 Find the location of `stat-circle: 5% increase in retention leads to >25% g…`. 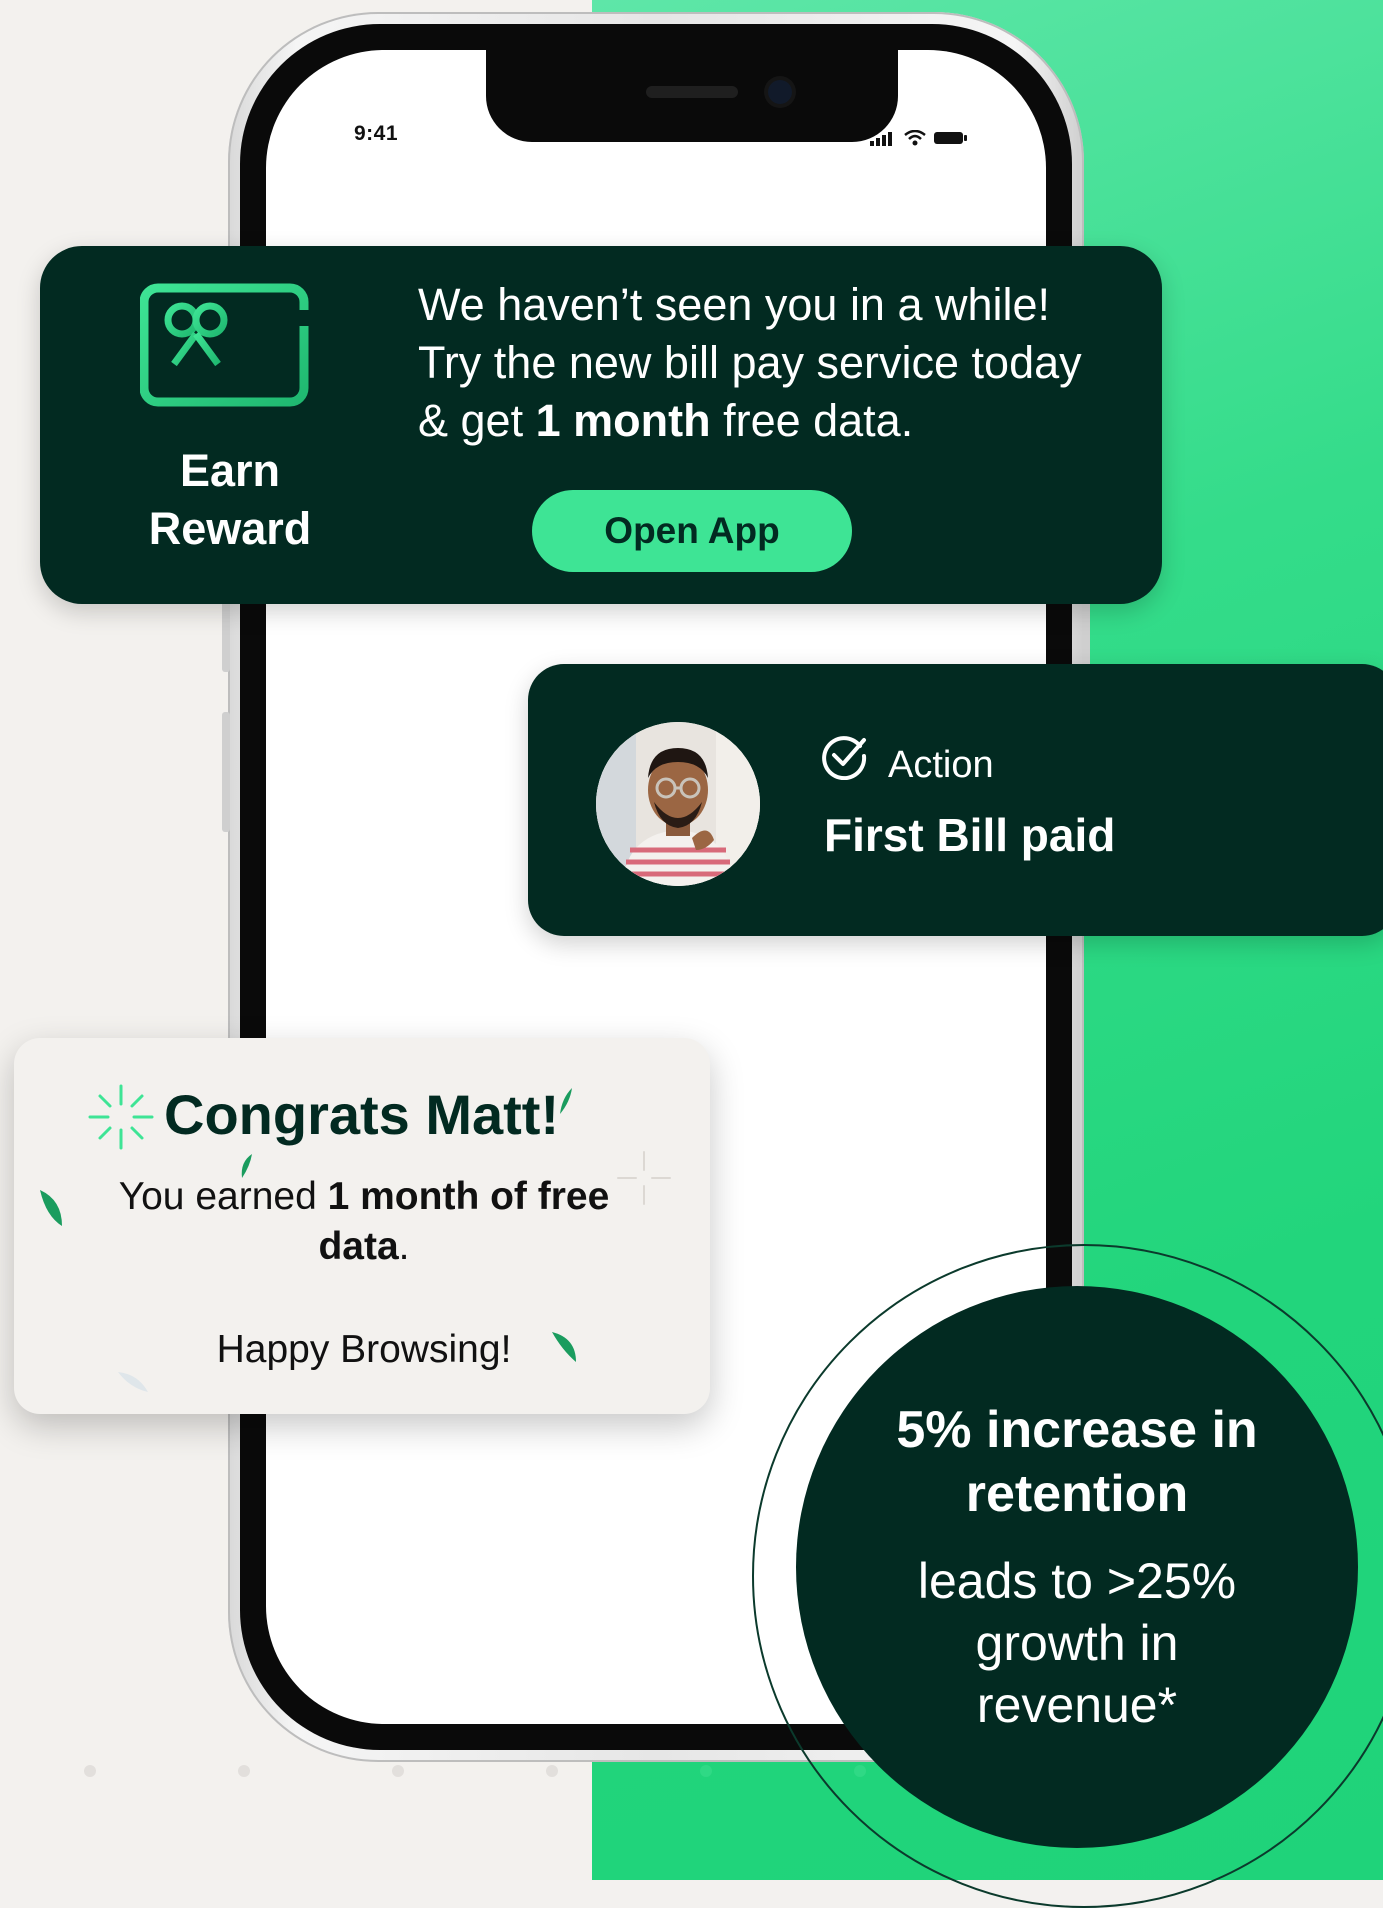

stat-circle: 5% increase in retention leads to >25% g… is located at coordinates (1077, 1567).